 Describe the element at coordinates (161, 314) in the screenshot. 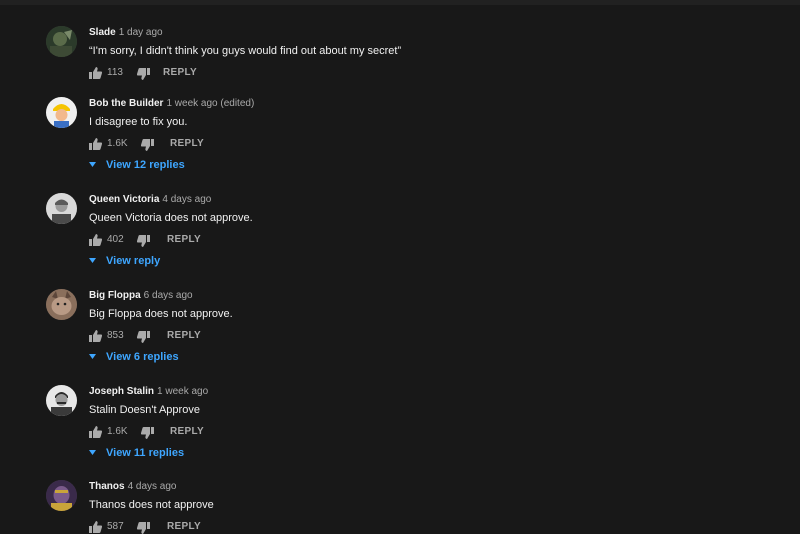

I see `comment-text: Big Floppa does not approve.` at that location.